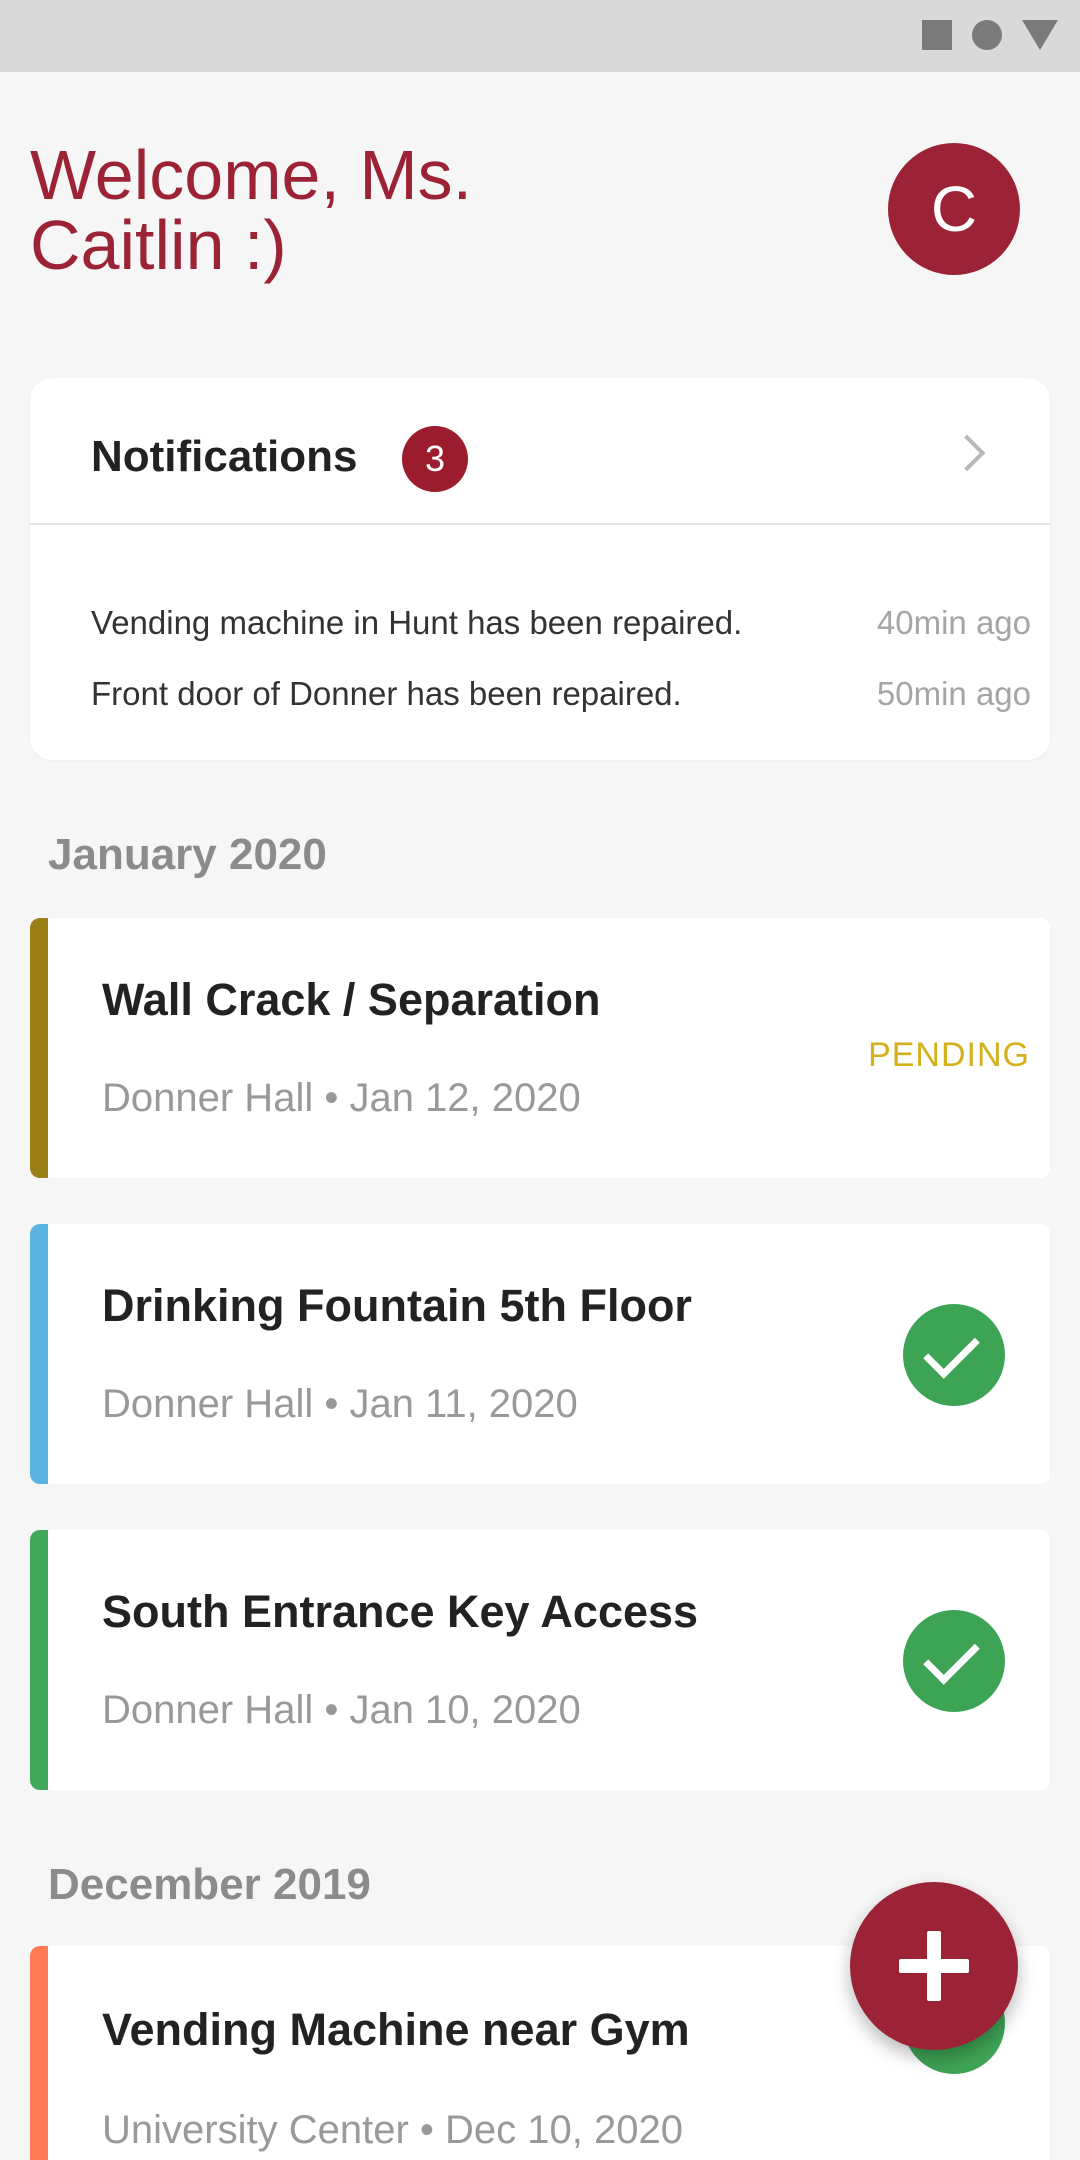  Describe the element at coordinates (954, 209) in the screenshot. I see `avatar: C` at that location.